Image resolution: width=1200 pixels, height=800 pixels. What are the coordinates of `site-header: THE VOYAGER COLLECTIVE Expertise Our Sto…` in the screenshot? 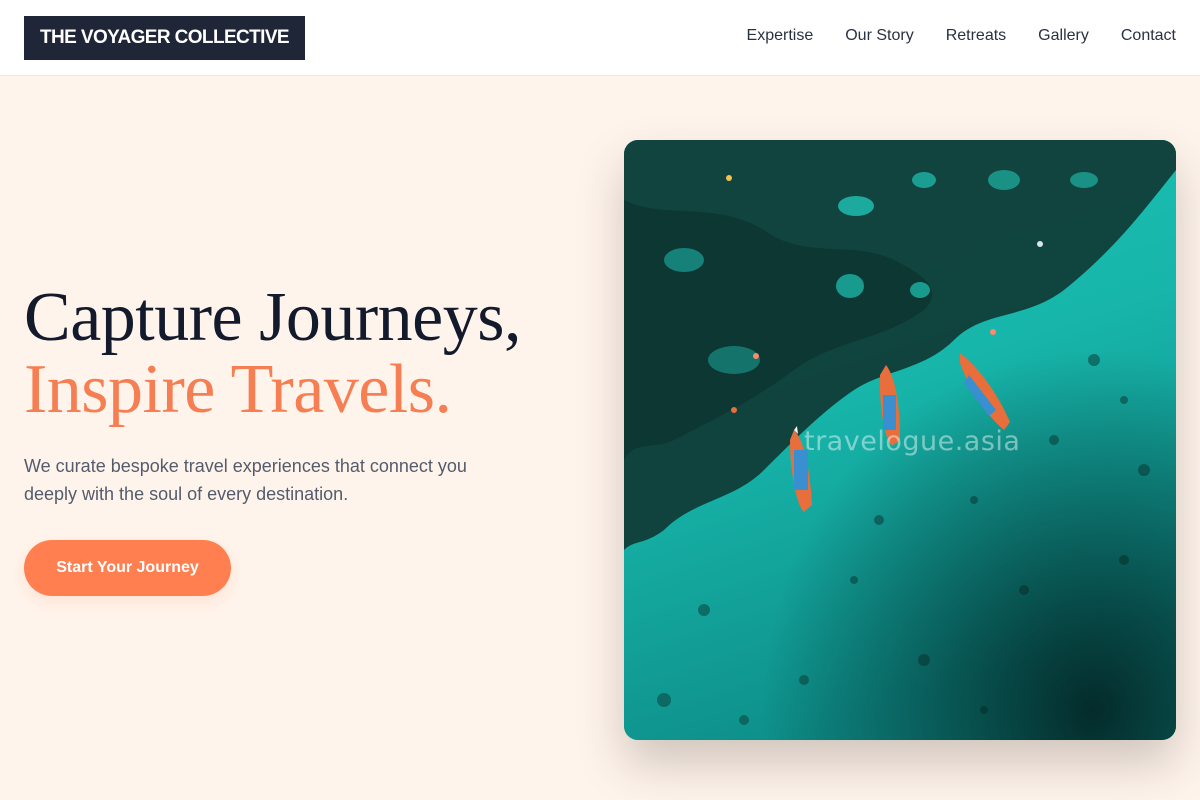 It's located at (600, 38).